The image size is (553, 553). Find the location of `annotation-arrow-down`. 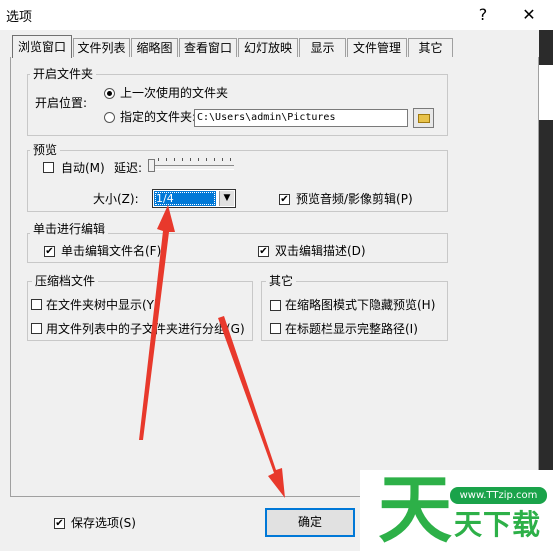

annotation-arrow-down is located at coordinates (251, 407).